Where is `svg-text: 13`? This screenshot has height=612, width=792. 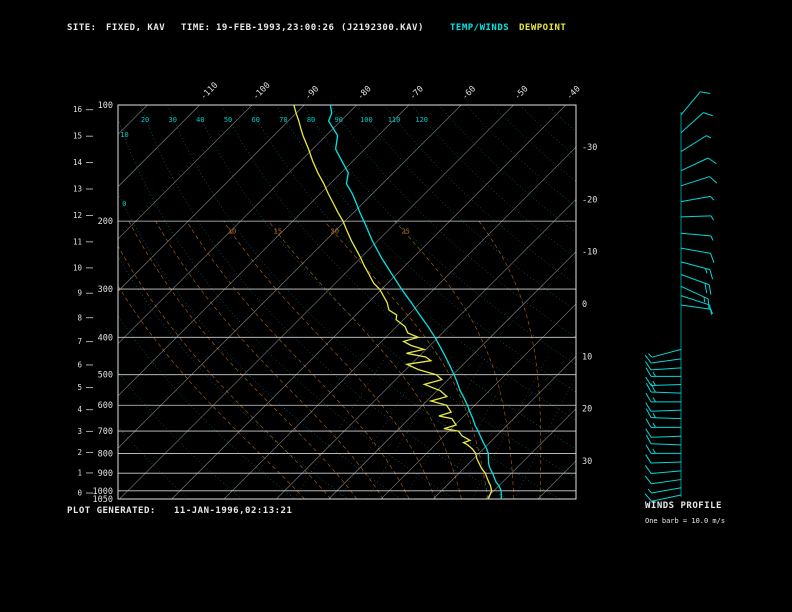
svg-text: 13 is located at coordinates (77, 189).